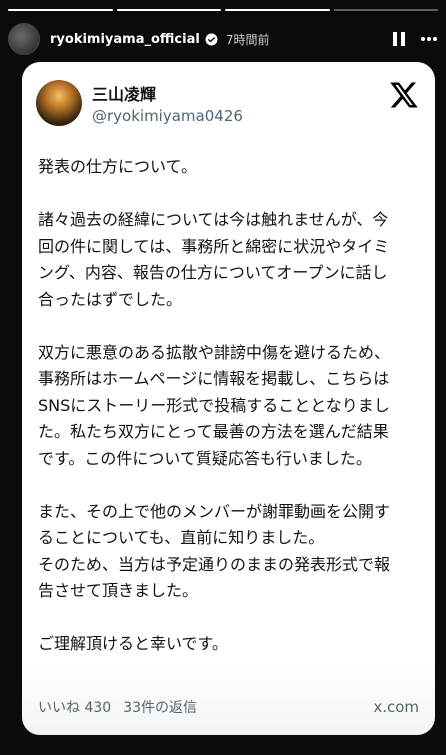 This screenshot has height=755, width=446. I want to click on post-text-line: 回の件に関しては、事務所と綿密に状況やタイミ, so click(214, 246).